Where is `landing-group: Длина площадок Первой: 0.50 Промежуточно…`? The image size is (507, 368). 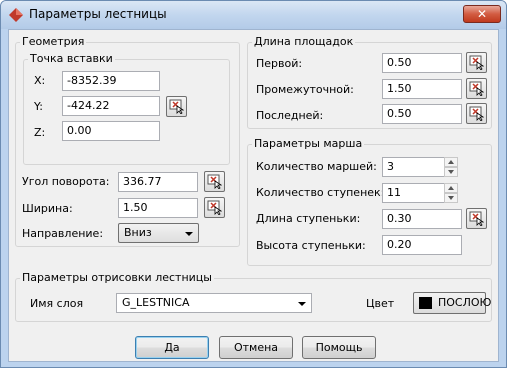
landing-group: Длина площадок Первой: 0.50 Промежуточно… is located at coordinates (369, 82).